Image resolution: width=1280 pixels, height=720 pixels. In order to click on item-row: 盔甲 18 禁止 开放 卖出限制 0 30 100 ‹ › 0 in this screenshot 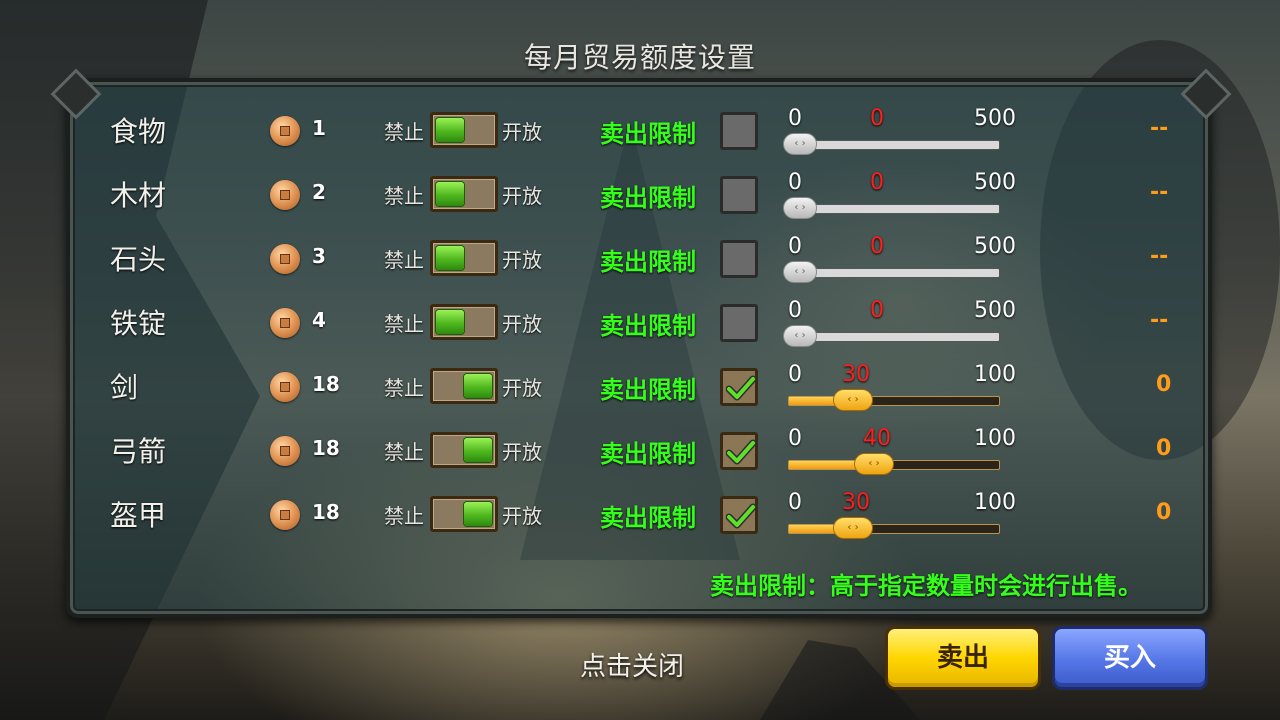, I will do `click(640, 514)`.